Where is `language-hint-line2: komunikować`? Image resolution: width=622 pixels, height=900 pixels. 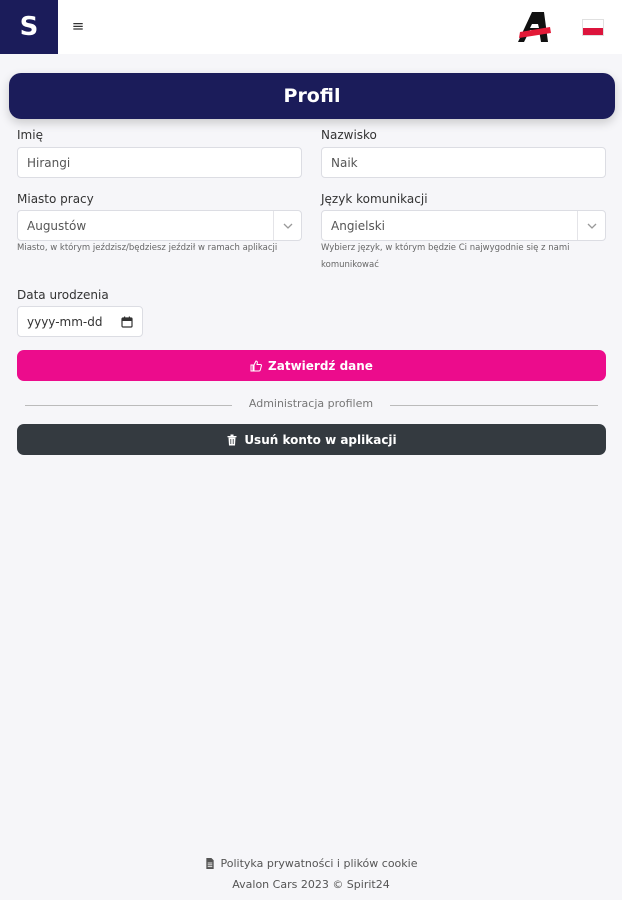
language-hint-line2: komunikować is located at coordinates (350, 265).